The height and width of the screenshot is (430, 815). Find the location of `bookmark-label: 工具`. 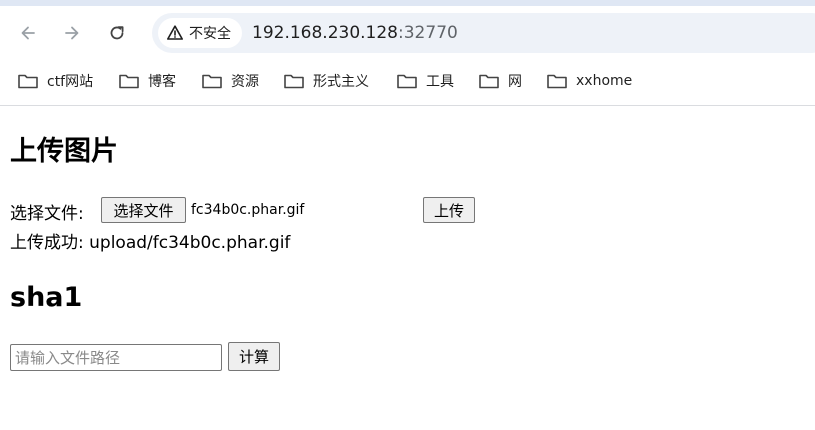

bookmark-label: 工具 is located at coordinates (440, 82).